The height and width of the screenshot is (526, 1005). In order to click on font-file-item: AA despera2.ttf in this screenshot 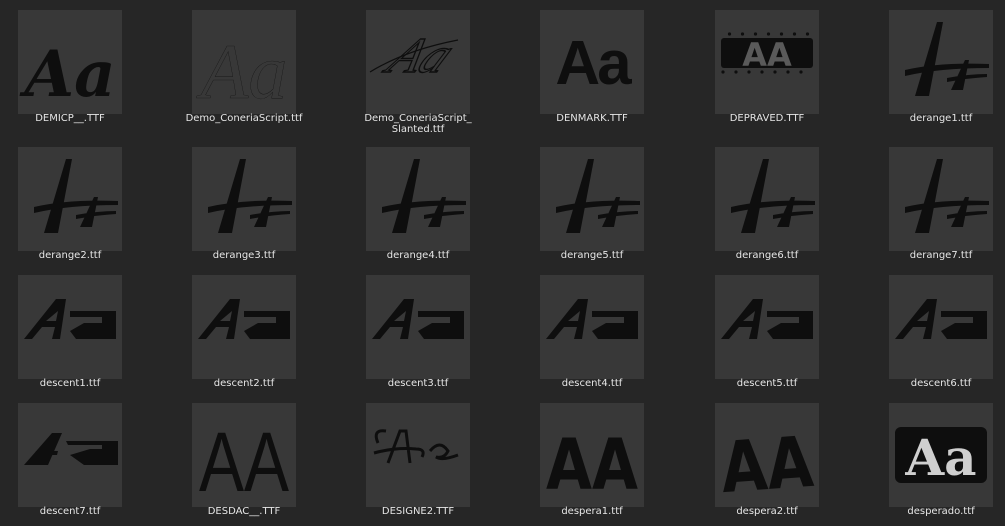, I will do `click(767, 458)`.